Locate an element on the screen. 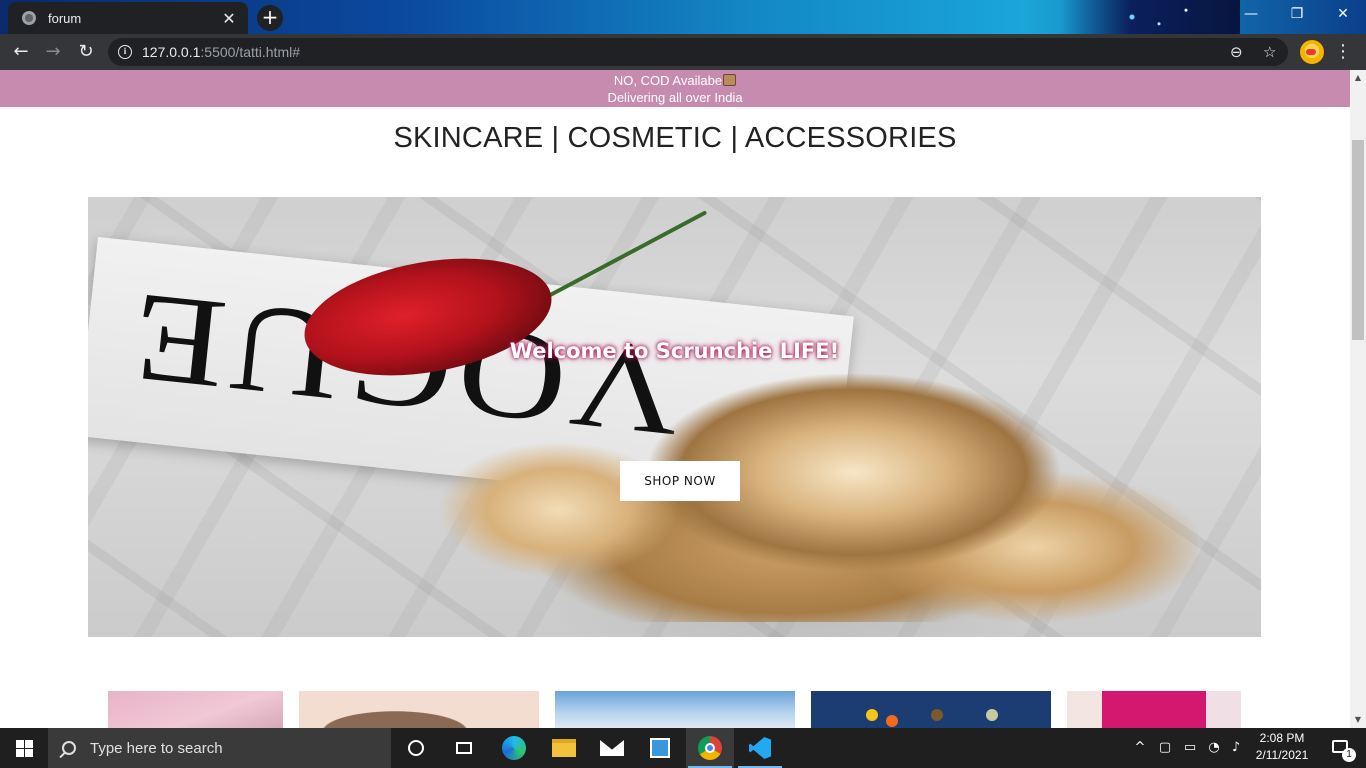  forward-button: → is located at coordinates (53, 52).